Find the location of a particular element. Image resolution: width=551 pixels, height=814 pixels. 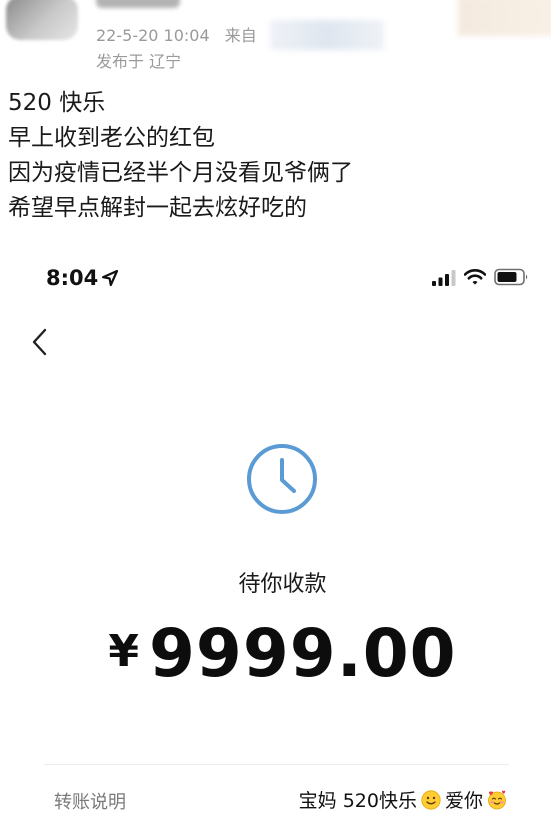

divider is located at coordinates (276, 764).